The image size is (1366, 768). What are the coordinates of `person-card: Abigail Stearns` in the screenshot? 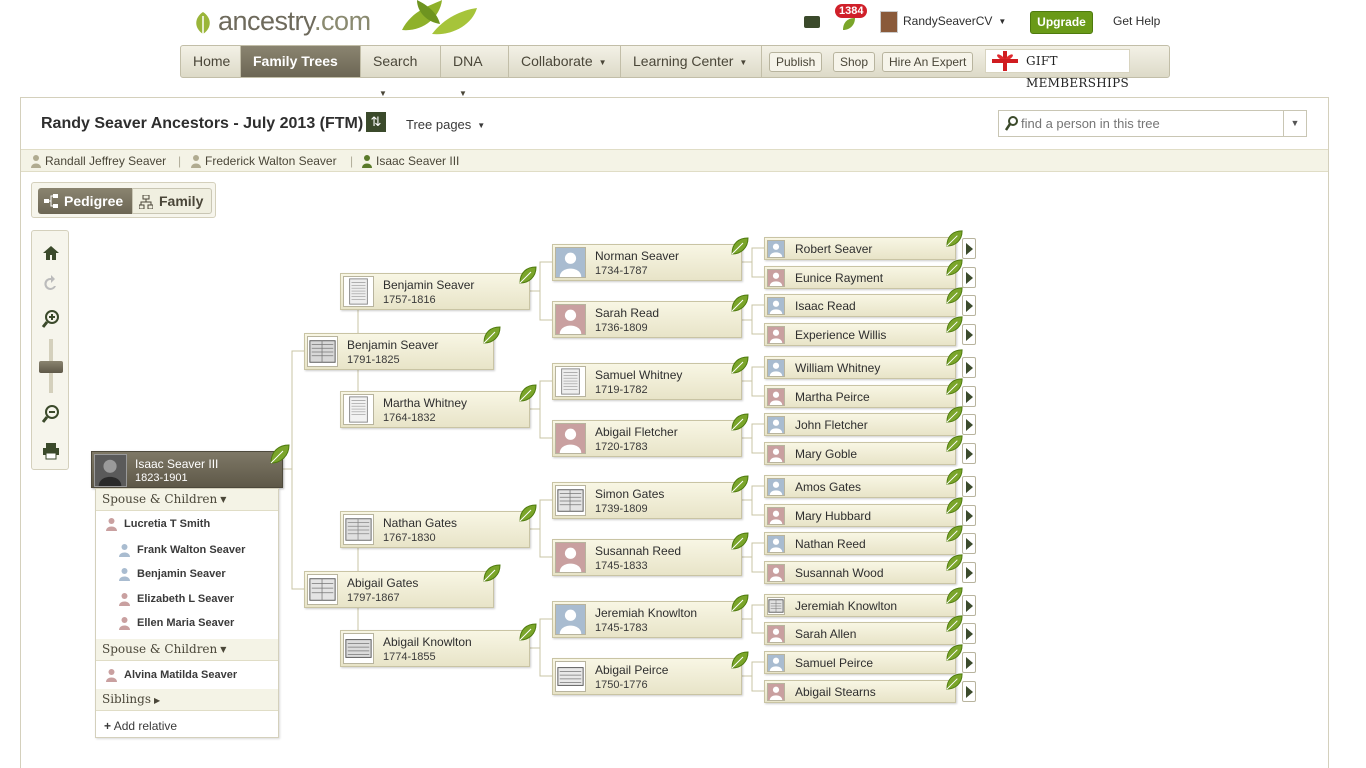 It's located at (863, 688).